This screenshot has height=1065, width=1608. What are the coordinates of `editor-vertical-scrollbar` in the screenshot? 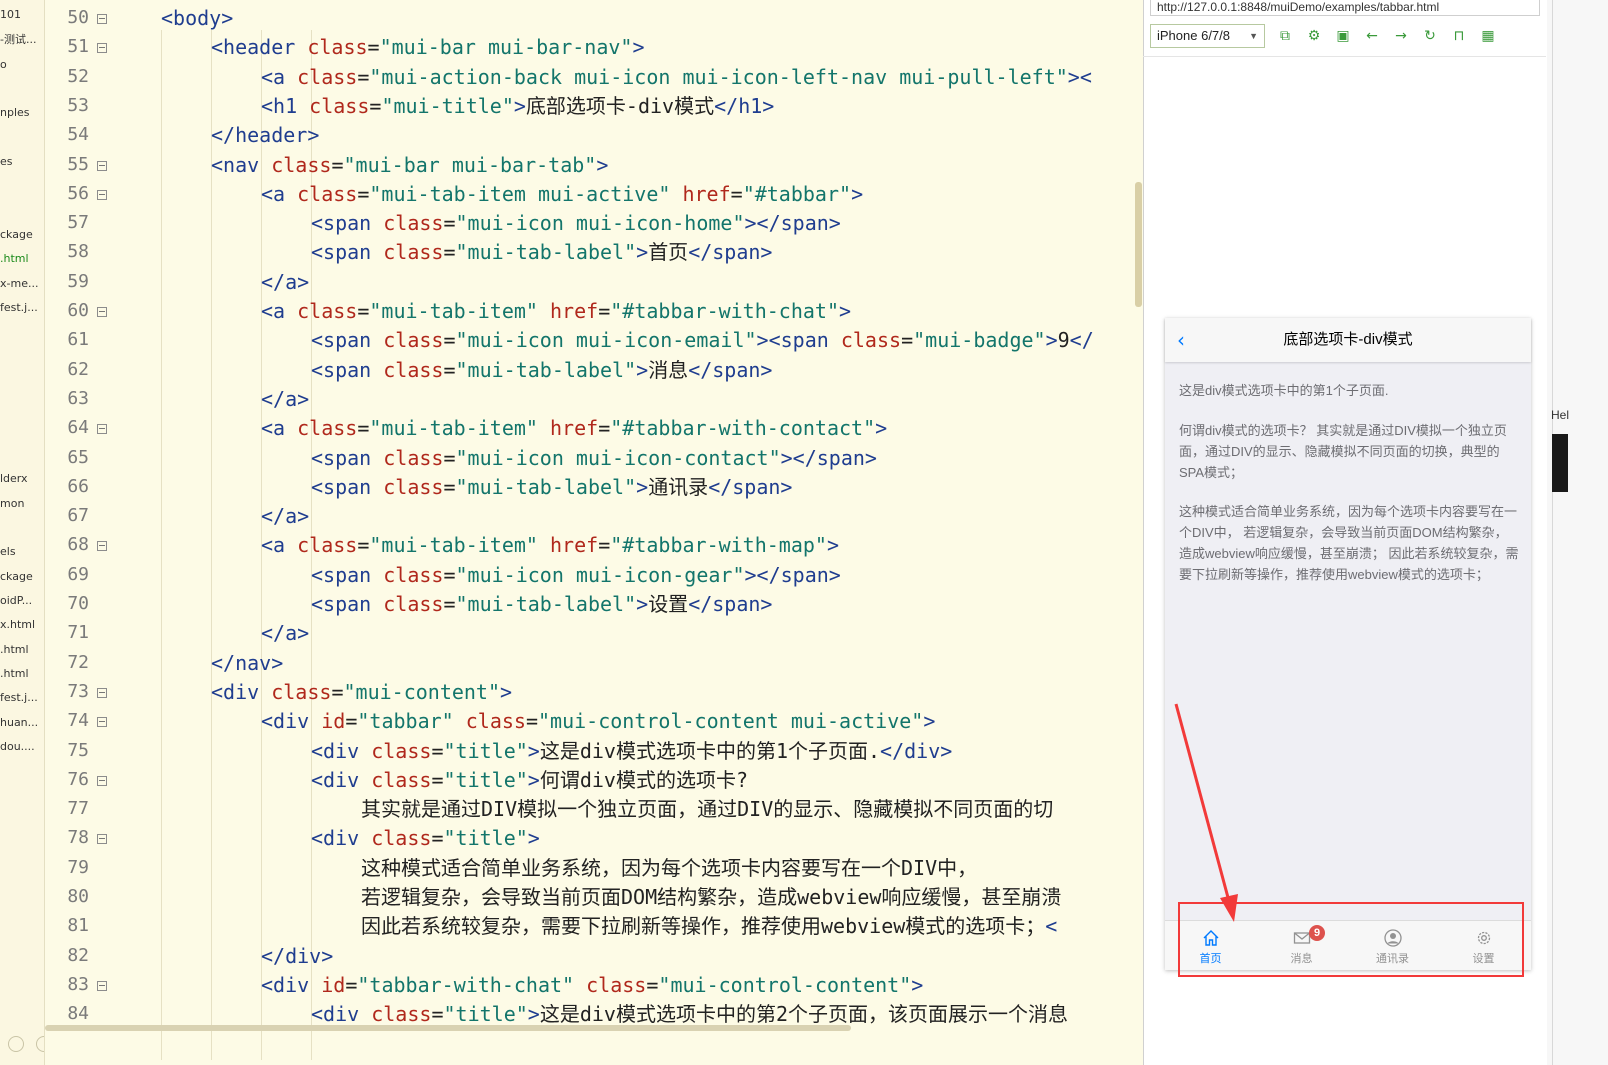 It's located at (1138, 244).